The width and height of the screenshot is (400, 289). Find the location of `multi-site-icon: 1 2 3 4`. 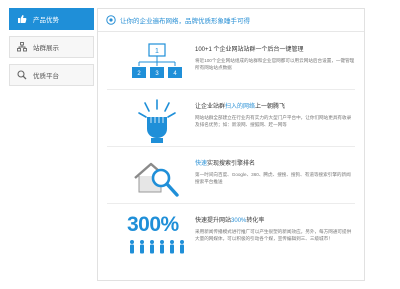

multi-site-icon: 1 2 3 4 is located at coordinates (157, 63).